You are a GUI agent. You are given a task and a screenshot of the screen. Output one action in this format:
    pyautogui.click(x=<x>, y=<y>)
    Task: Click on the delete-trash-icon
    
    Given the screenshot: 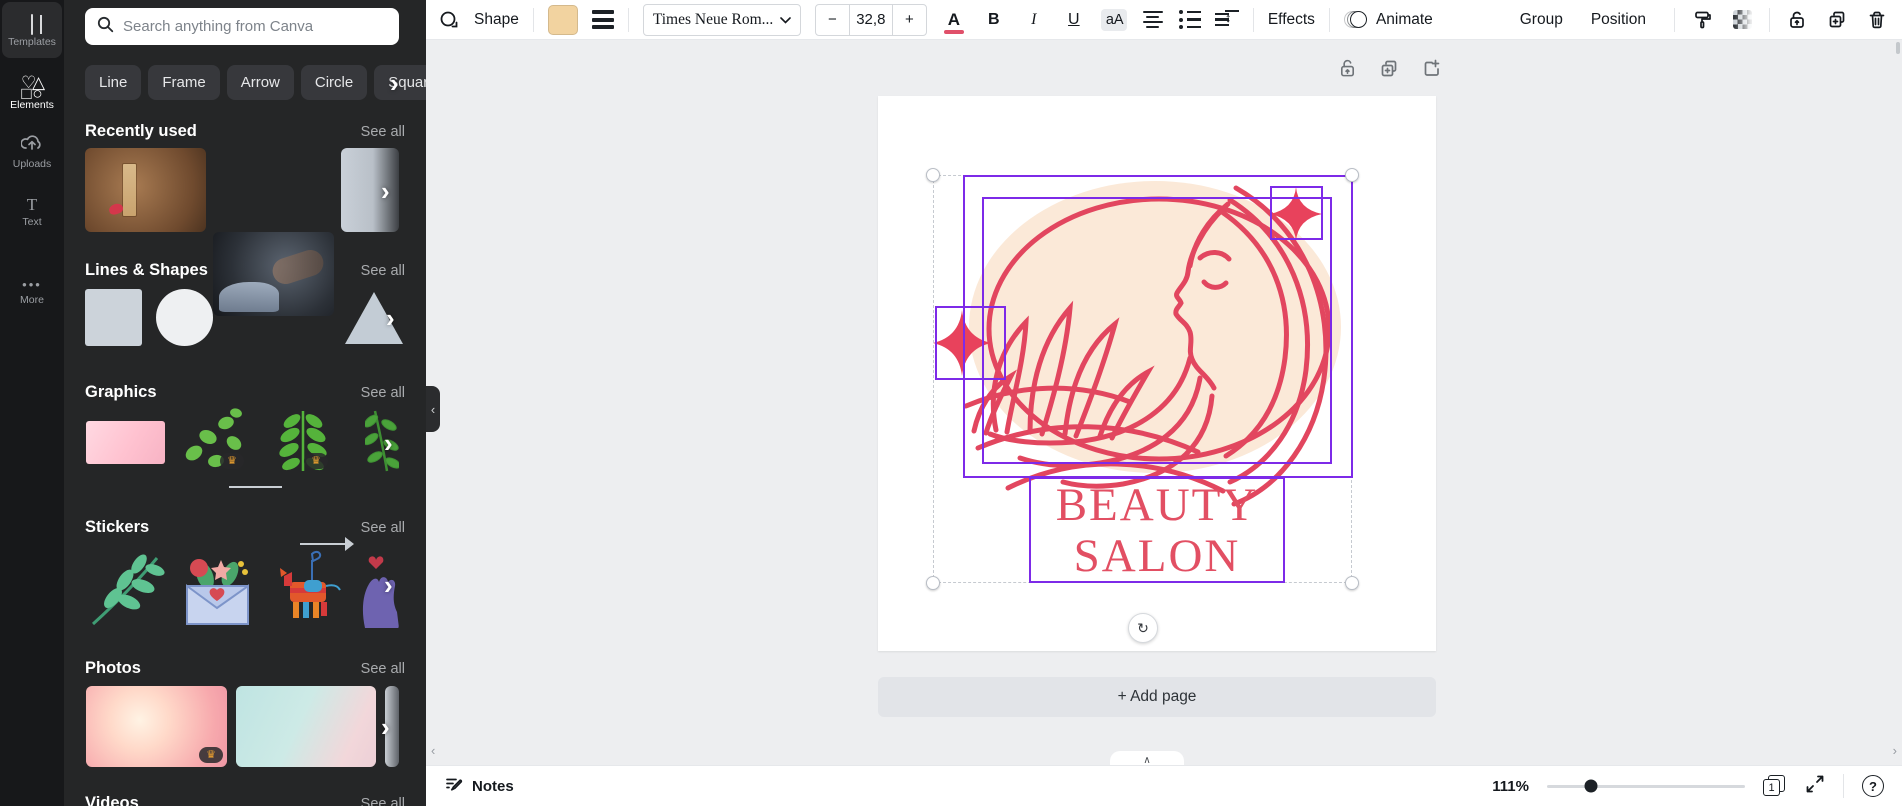 What is the action you would take?
    pyautogui.click(x=1877, y=20)
    